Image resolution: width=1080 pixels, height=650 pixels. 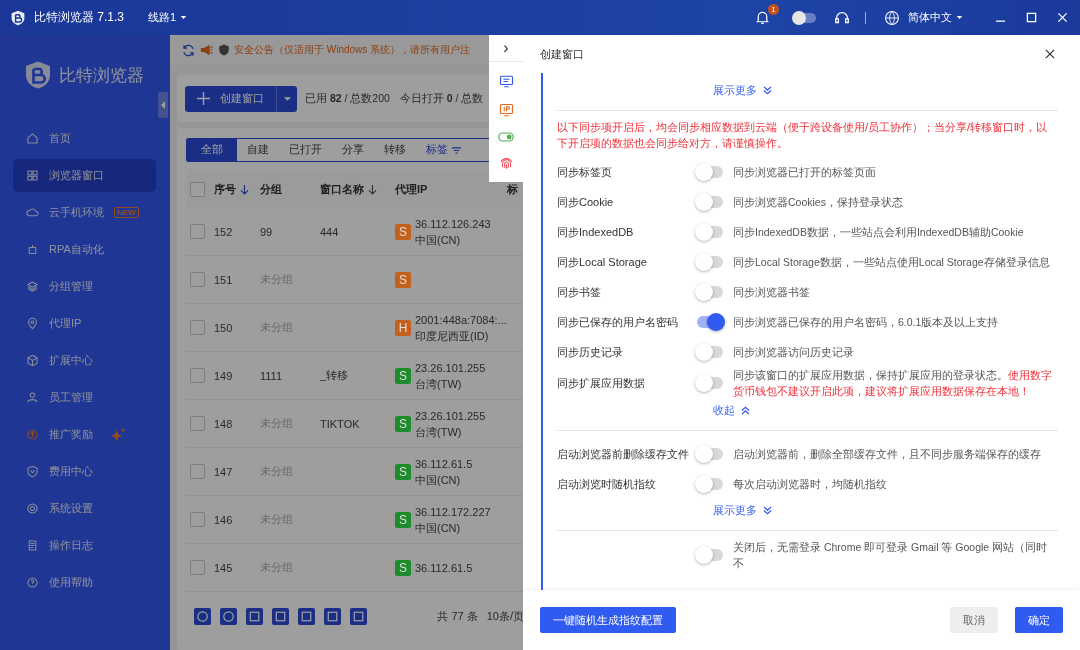 I want to click on megaphone-icon, so click(x=207, y=50).